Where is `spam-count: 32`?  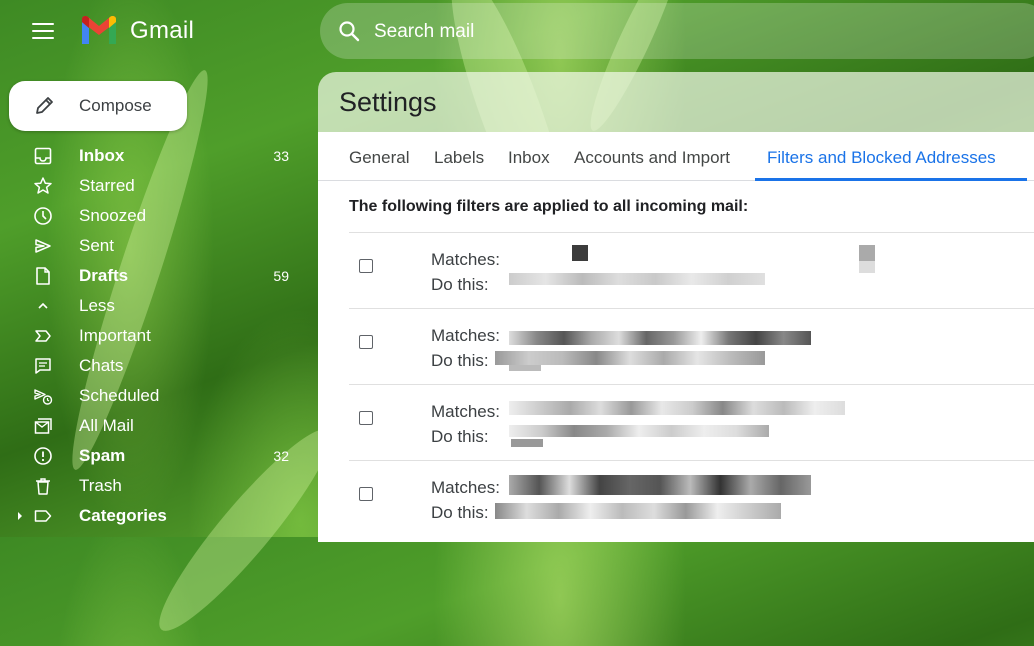
spam-count: 32 is located at coordinates (281, 456).